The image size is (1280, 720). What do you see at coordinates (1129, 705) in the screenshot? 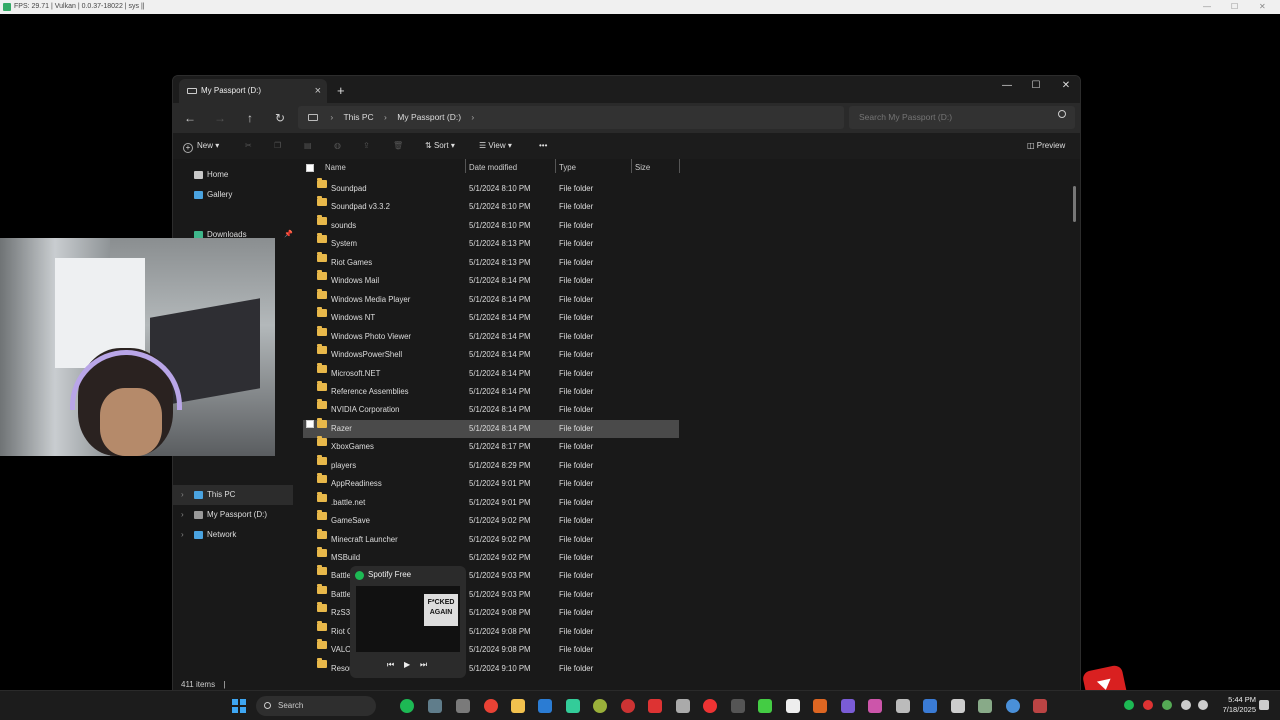
I see `spotify-tray-icon` at bounding box center [1129, 705].